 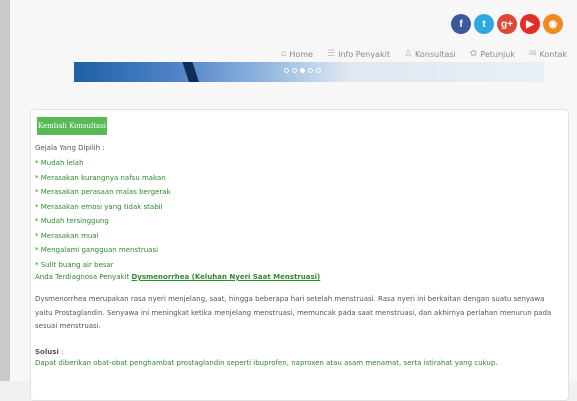 I want to click on banner-slider, so click(x=309, y=72).